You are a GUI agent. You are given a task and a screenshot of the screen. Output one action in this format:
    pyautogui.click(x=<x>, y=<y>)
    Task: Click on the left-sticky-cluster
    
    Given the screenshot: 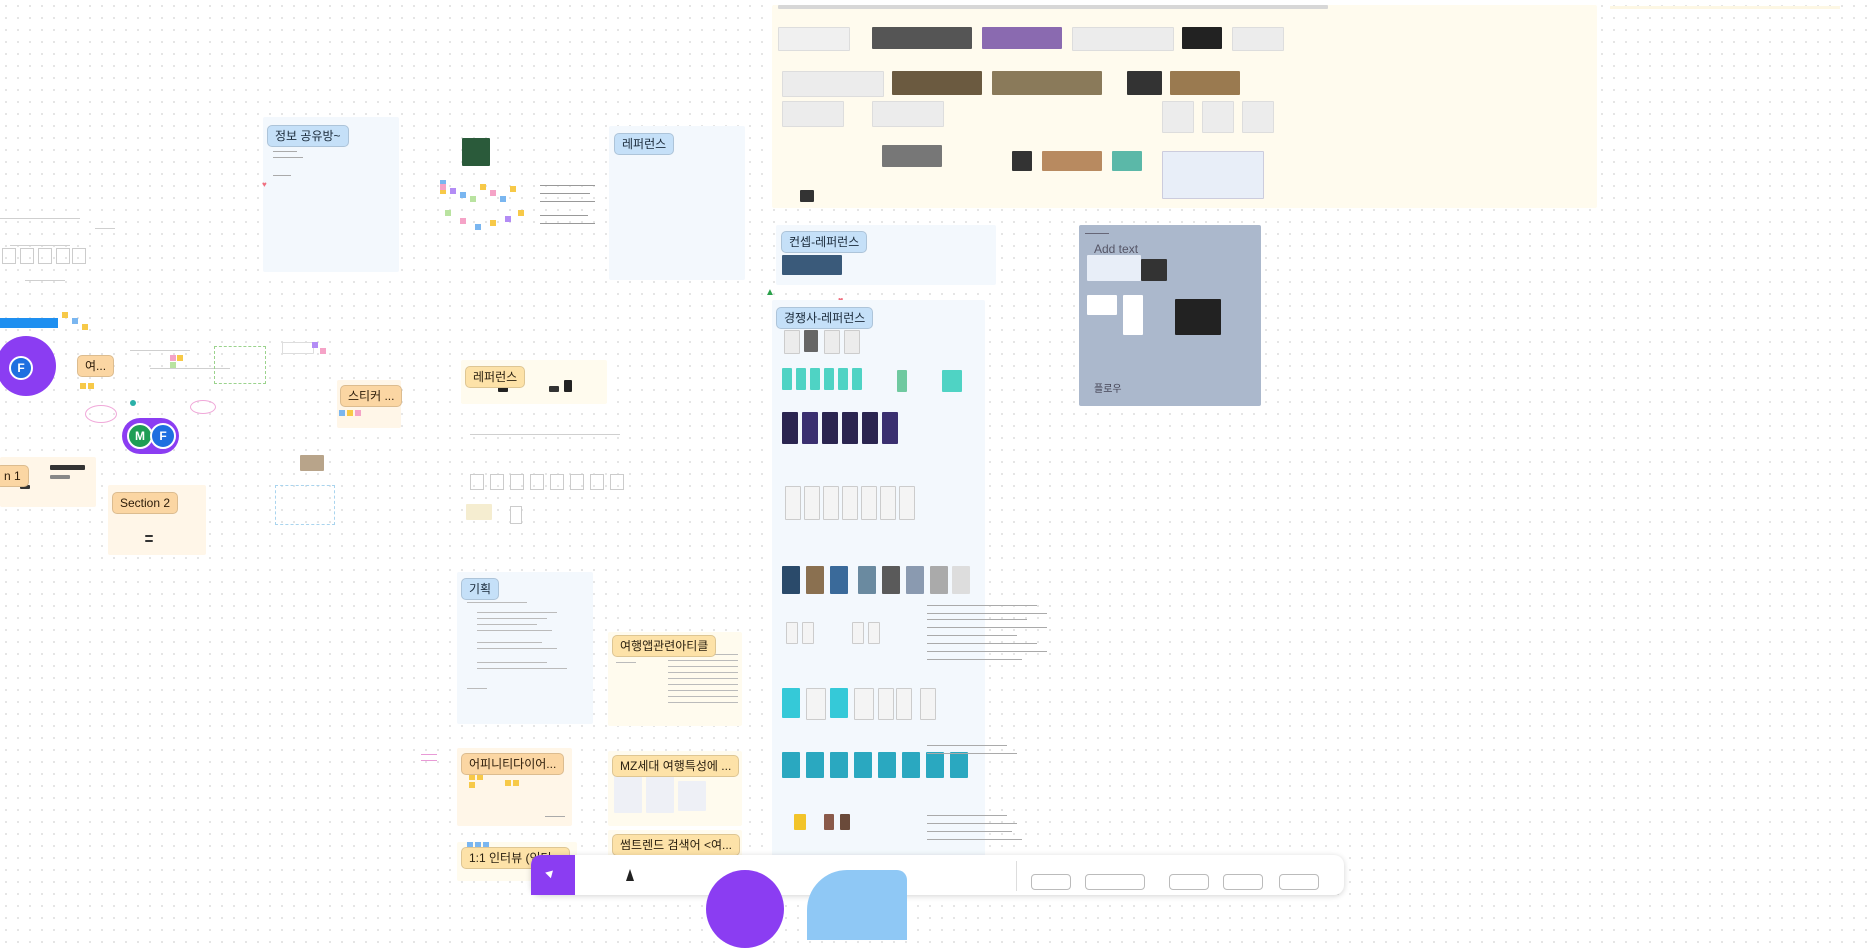 What is the action you would take?
    pyautogui.click(x=90, y=388)
    